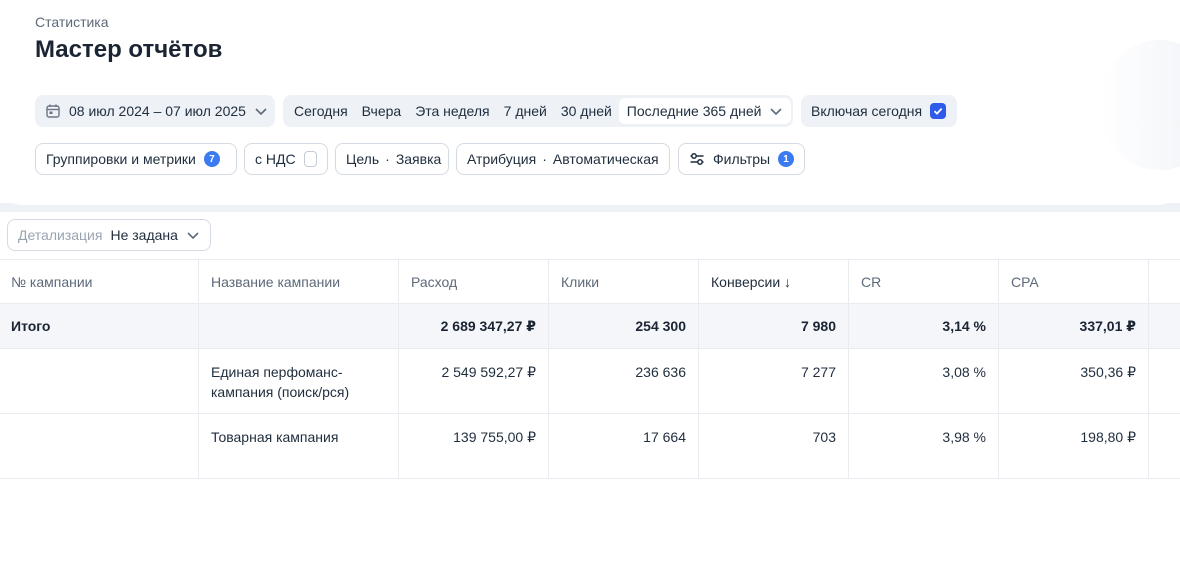  I want to click on sliders-icon, so click(697, 159).